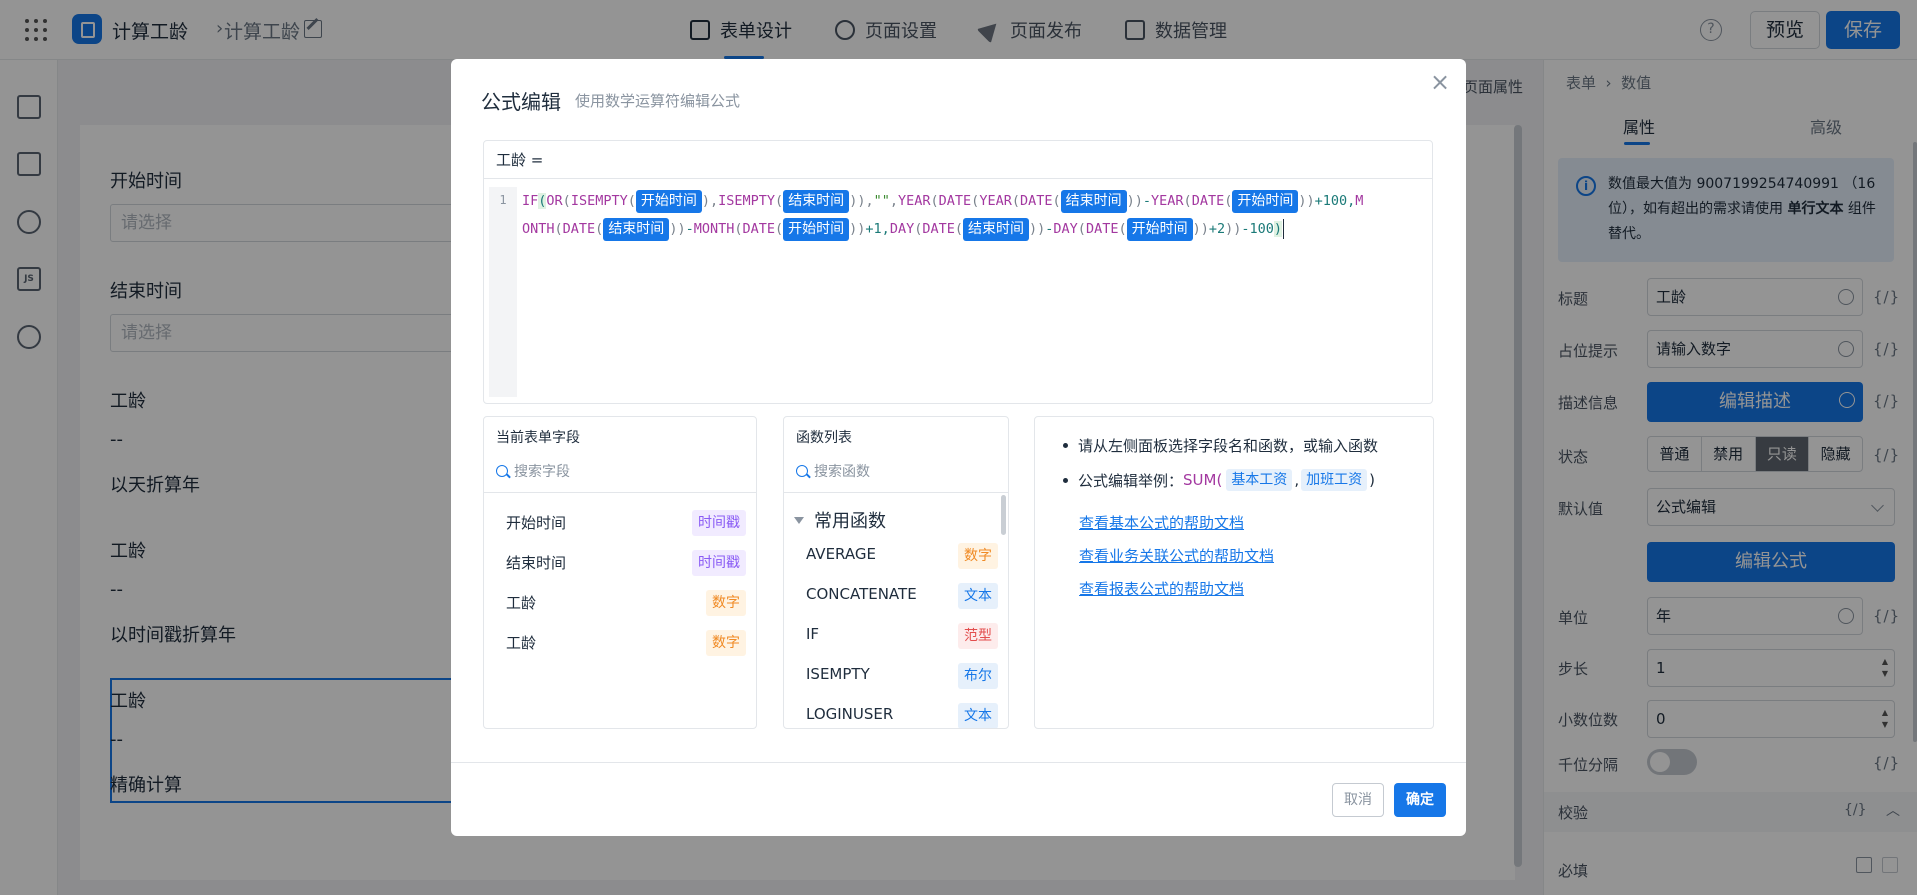  Describe the element at coordinates (705, 201) in the screenshot. I see `punctuation-token: )` at that location.